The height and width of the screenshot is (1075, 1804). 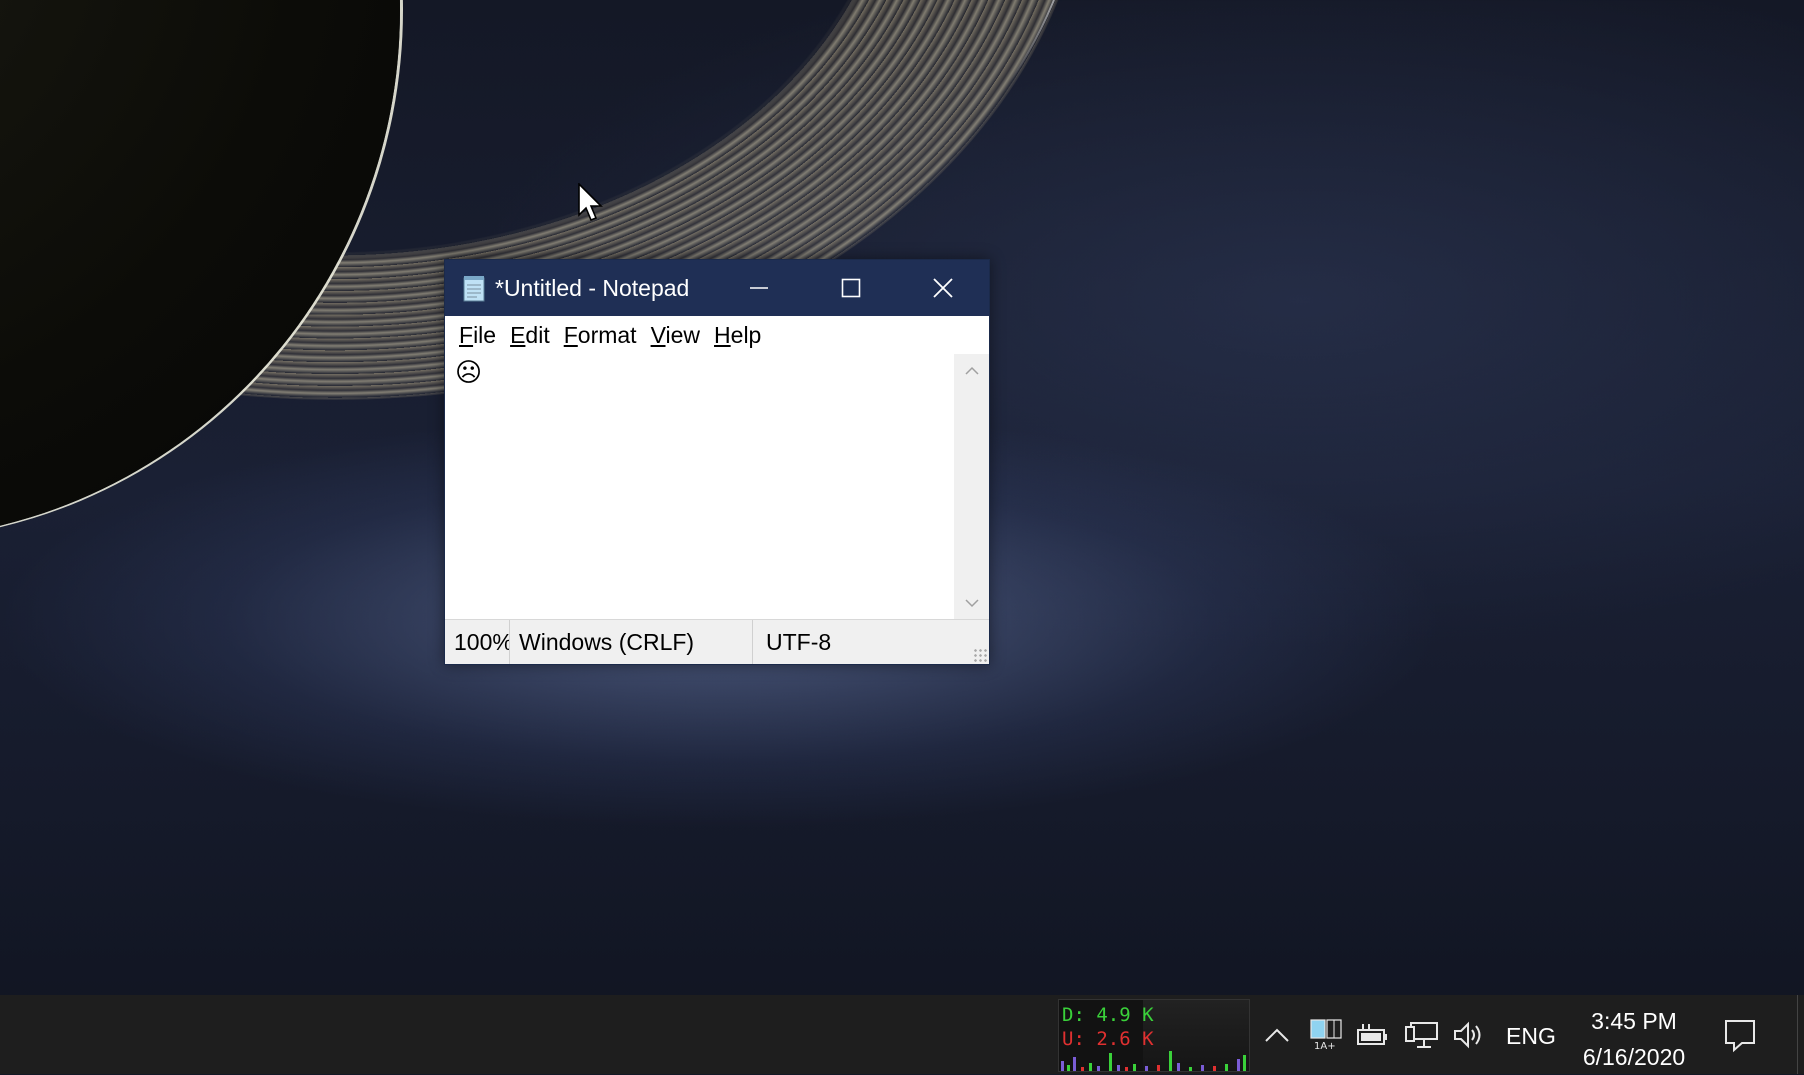 I want to click on status-line-ending-text: Windows (CRLF), so click(x=607, y=641).